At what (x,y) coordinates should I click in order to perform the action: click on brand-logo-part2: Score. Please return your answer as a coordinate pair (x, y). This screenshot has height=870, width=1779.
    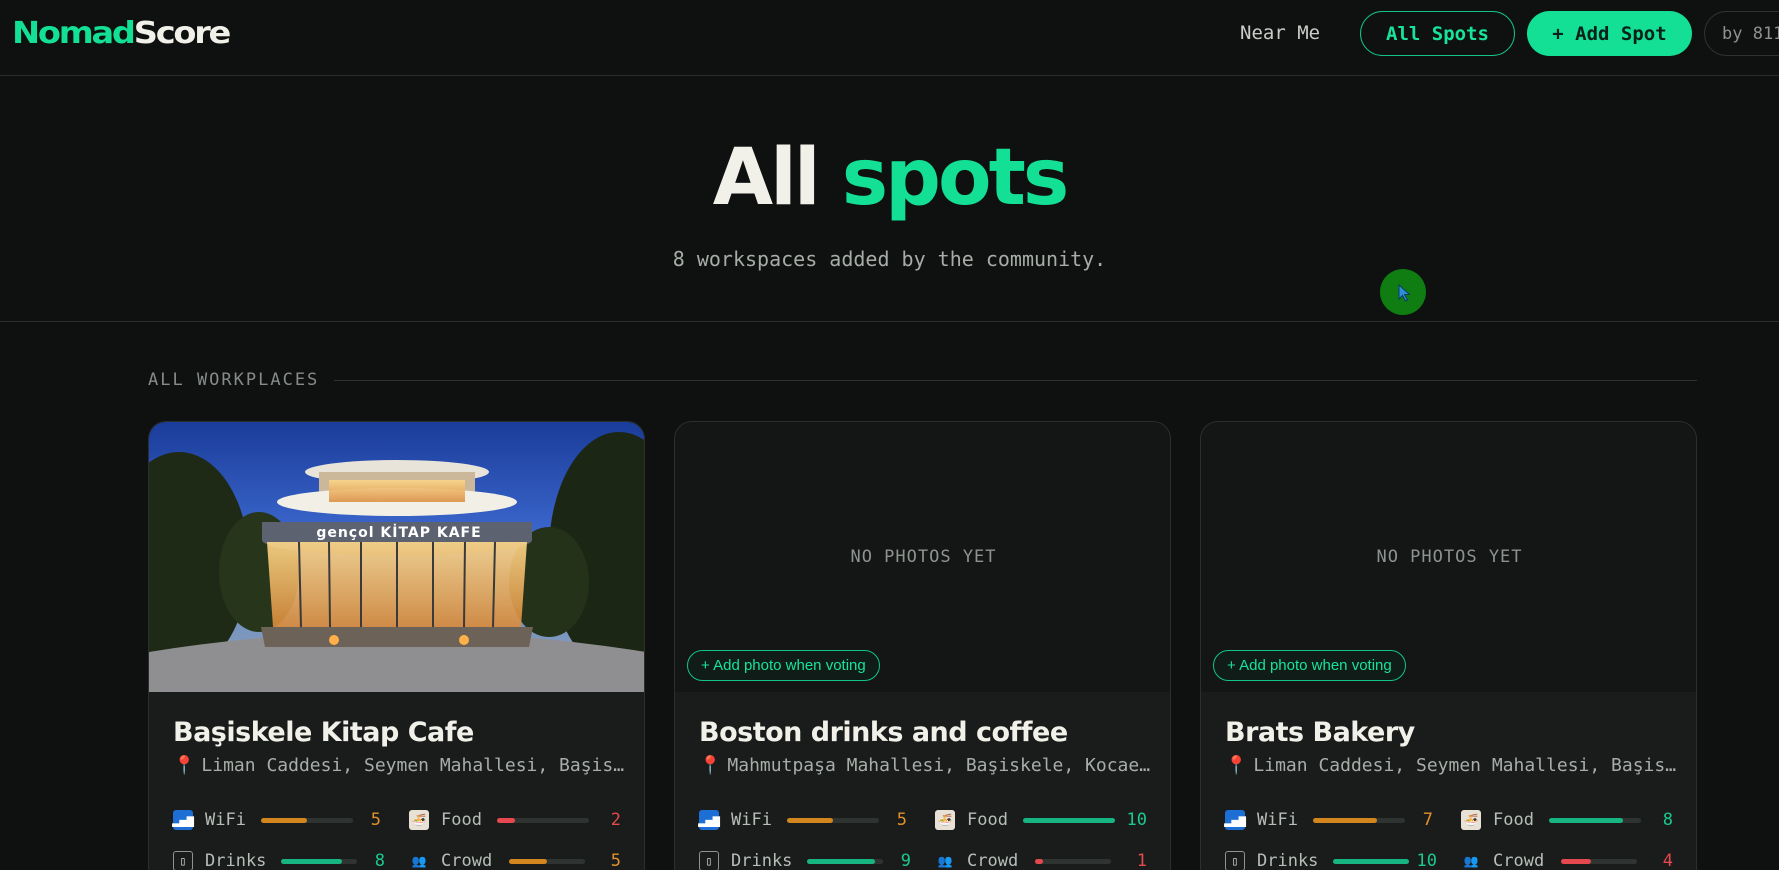
    Looking at the image, I should click on (182, 33).